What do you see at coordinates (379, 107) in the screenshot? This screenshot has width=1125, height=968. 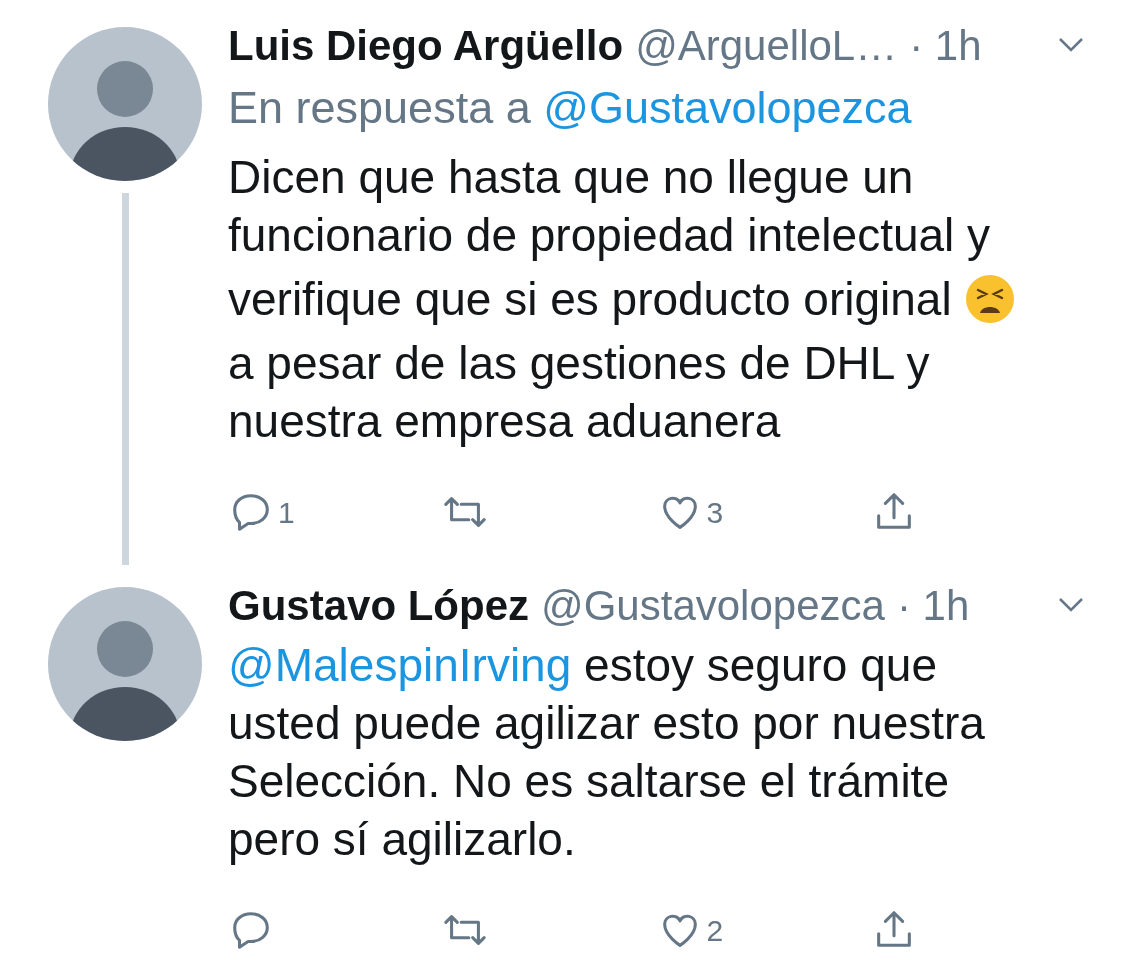 I see `reply-context: En respuesta a` at bounding box center [379, 107].